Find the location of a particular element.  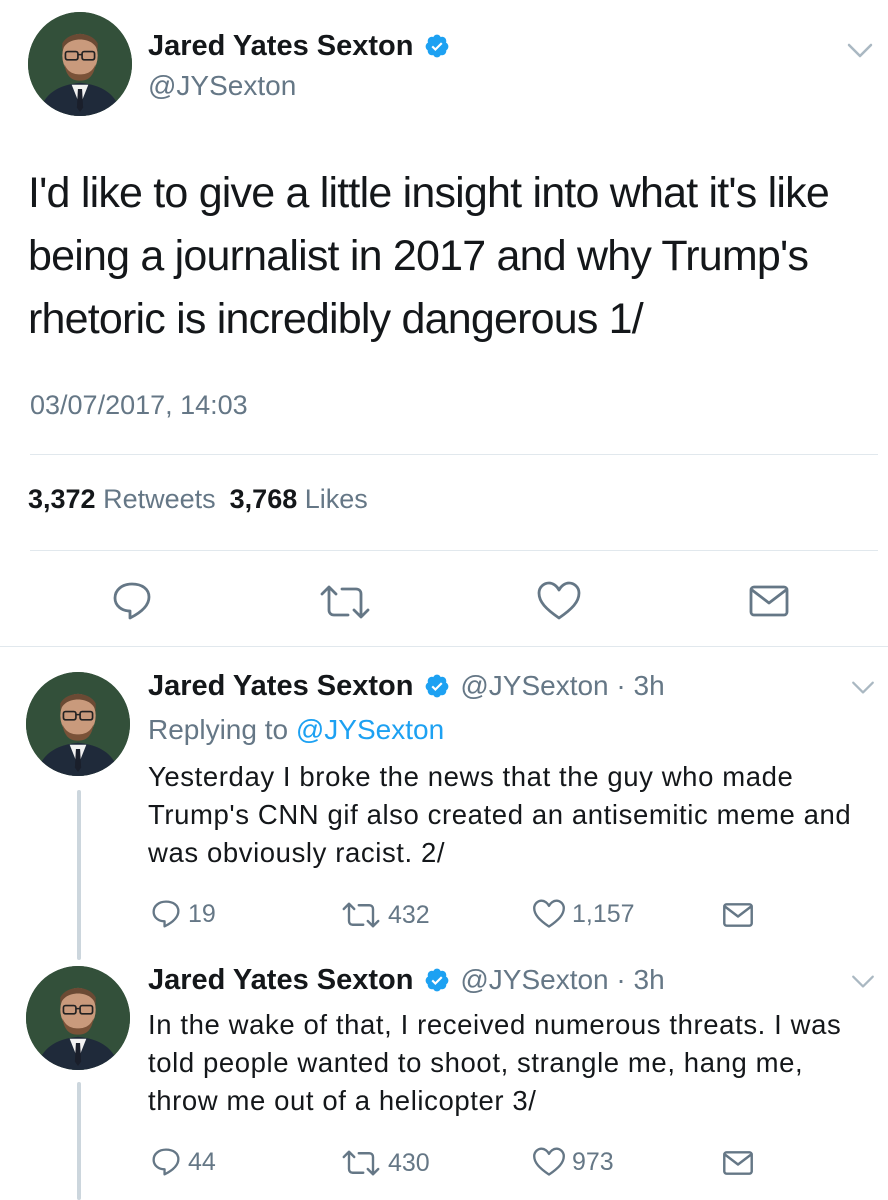

like-count: 1,157 is located at coordinates (603, 913).